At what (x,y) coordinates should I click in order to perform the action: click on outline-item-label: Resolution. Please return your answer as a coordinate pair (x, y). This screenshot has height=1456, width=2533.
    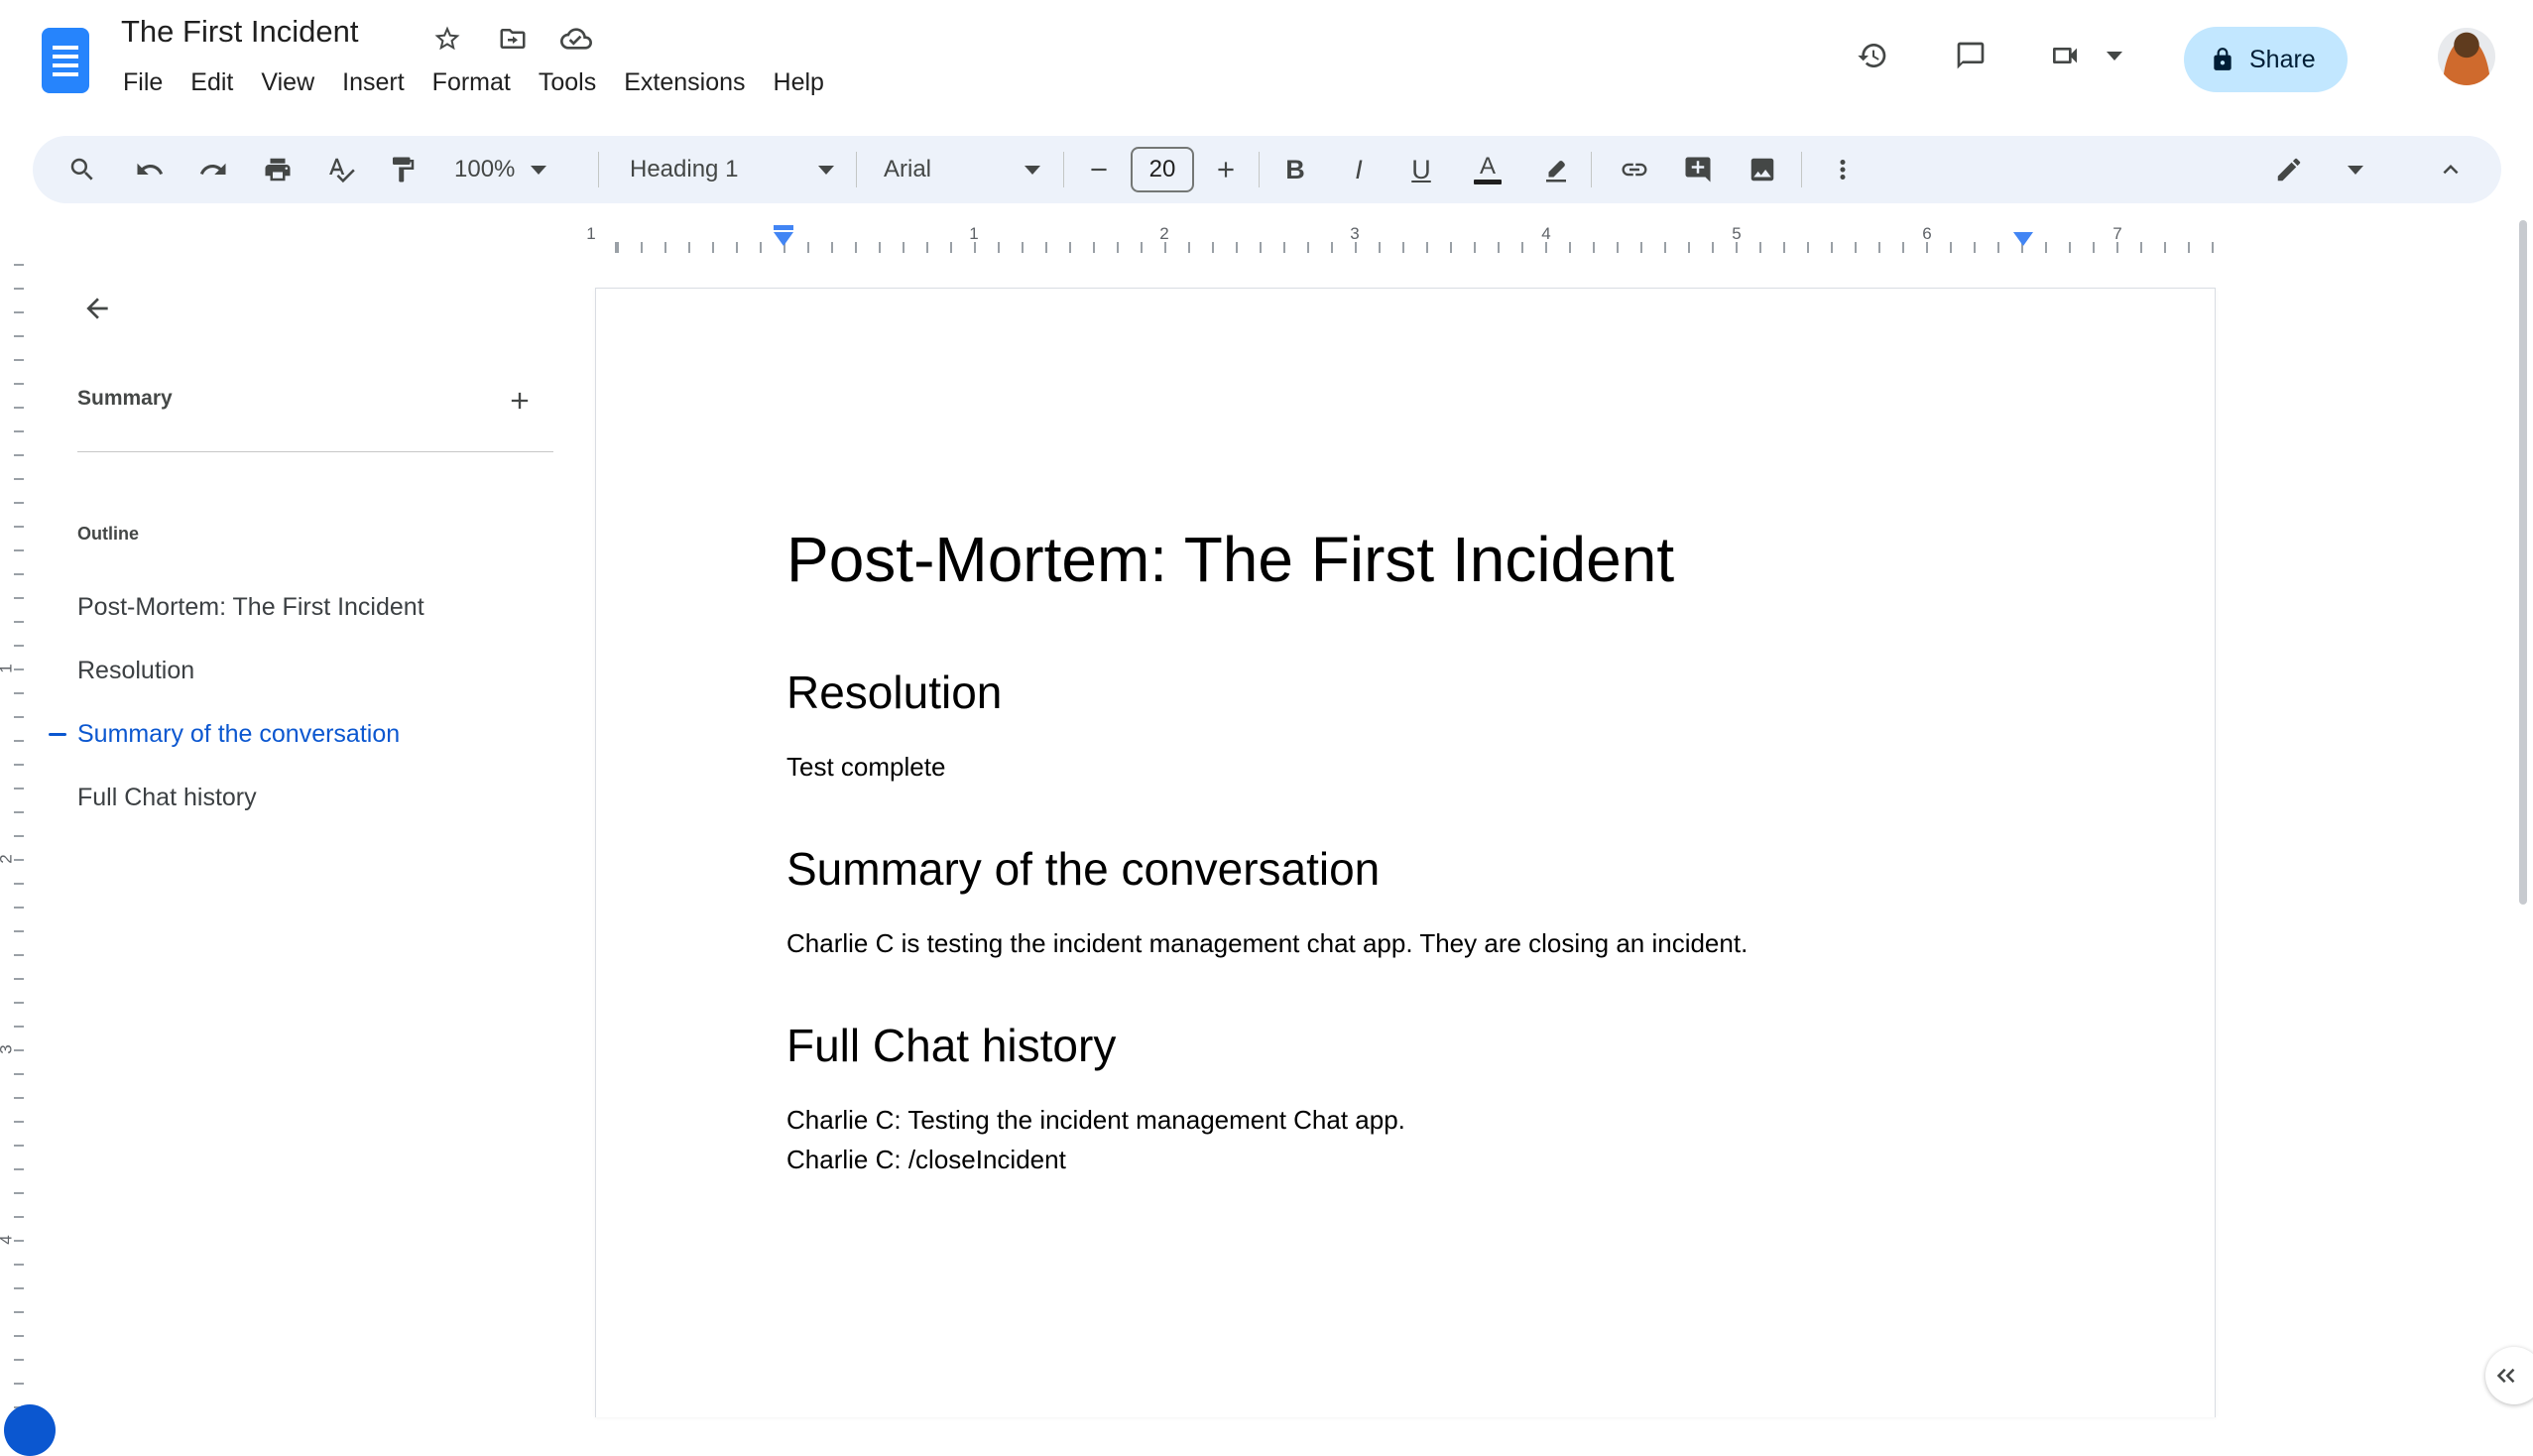
    Looking at the image, I should click on (136, 670).